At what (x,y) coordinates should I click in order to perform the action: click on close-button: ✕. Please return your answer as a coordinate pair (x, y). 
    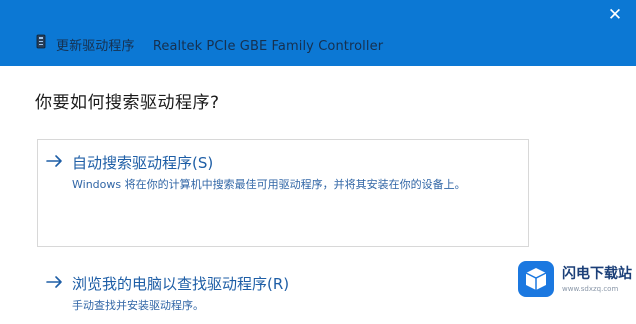
    Looking at the image, I should click on (615, 15).